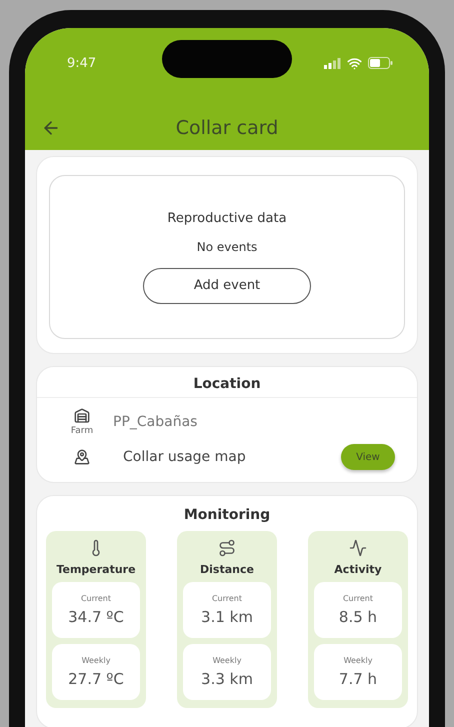 Image resolution: width=454 pixels, height=727 pixels. What do you see at coordinates (184, 457) in the screenshot?
I see `map-label: Collar usage map` at bounding box center [184, 457].